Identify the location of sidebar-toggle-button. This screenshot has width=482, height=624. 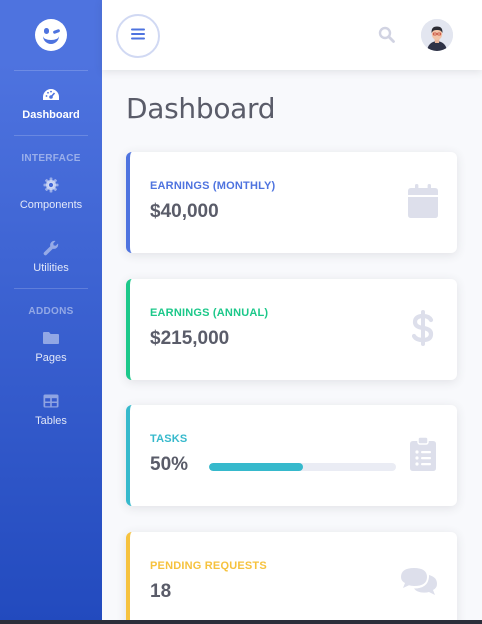
(138, 36).